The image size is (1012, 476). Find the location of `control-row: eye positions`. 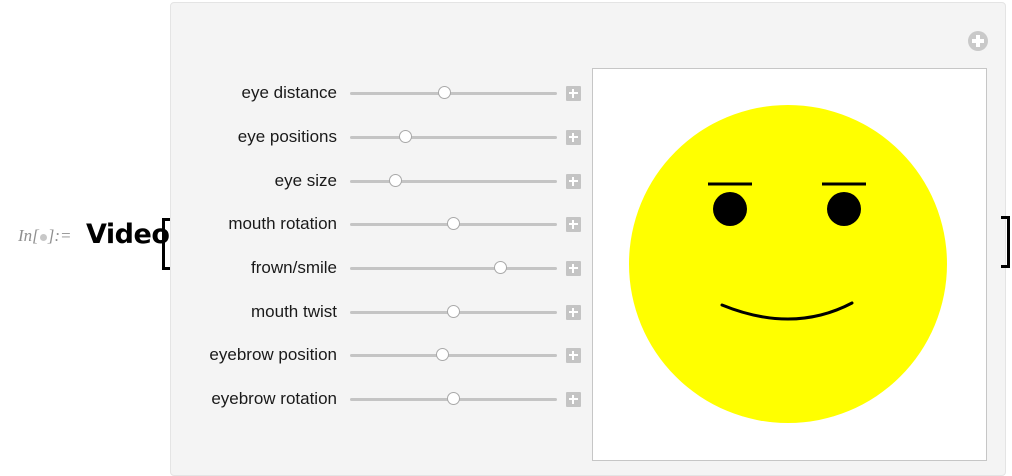

control-row: eye positions is located at coordinates (380, 137).